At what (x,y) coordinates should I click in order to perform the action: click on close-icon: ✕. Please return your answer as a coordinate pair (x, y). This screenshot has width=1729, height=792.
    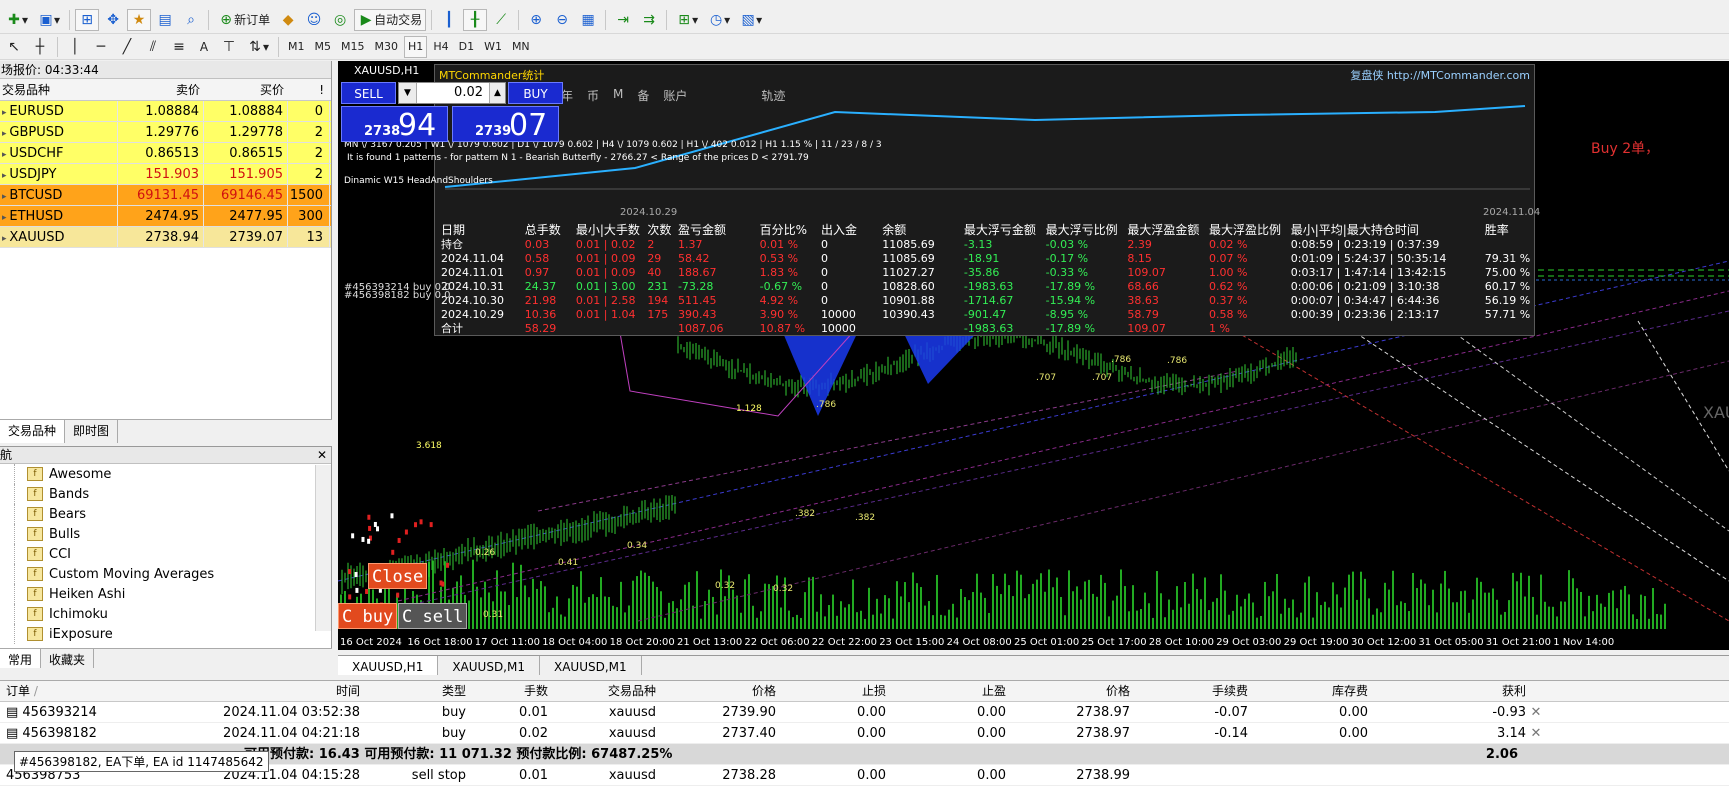
    Looking at the image, I should click on (322, 455).